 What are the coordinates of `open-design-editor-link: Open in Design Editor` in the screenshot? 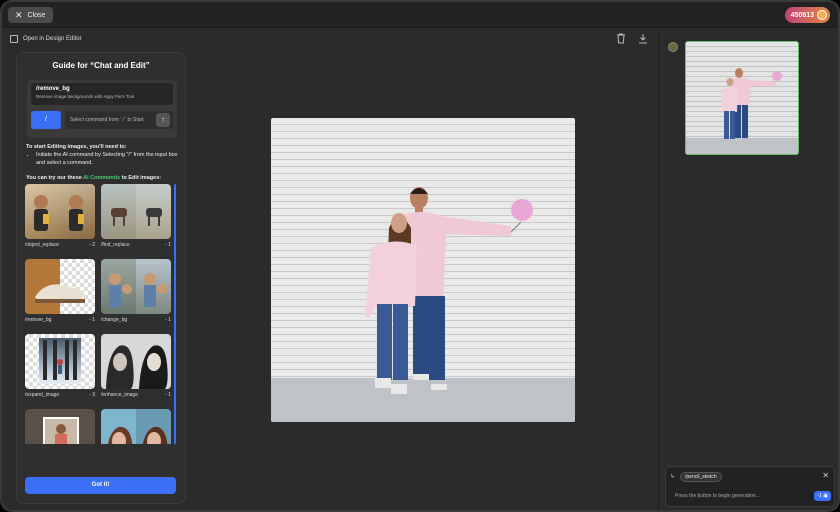 It's located at (46, 39).